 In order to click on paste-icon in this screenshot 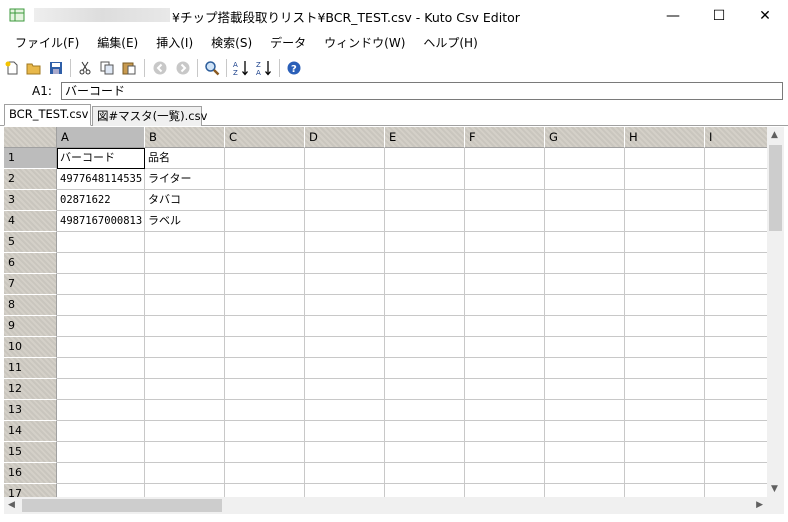, I will do `click(129, 68)`.